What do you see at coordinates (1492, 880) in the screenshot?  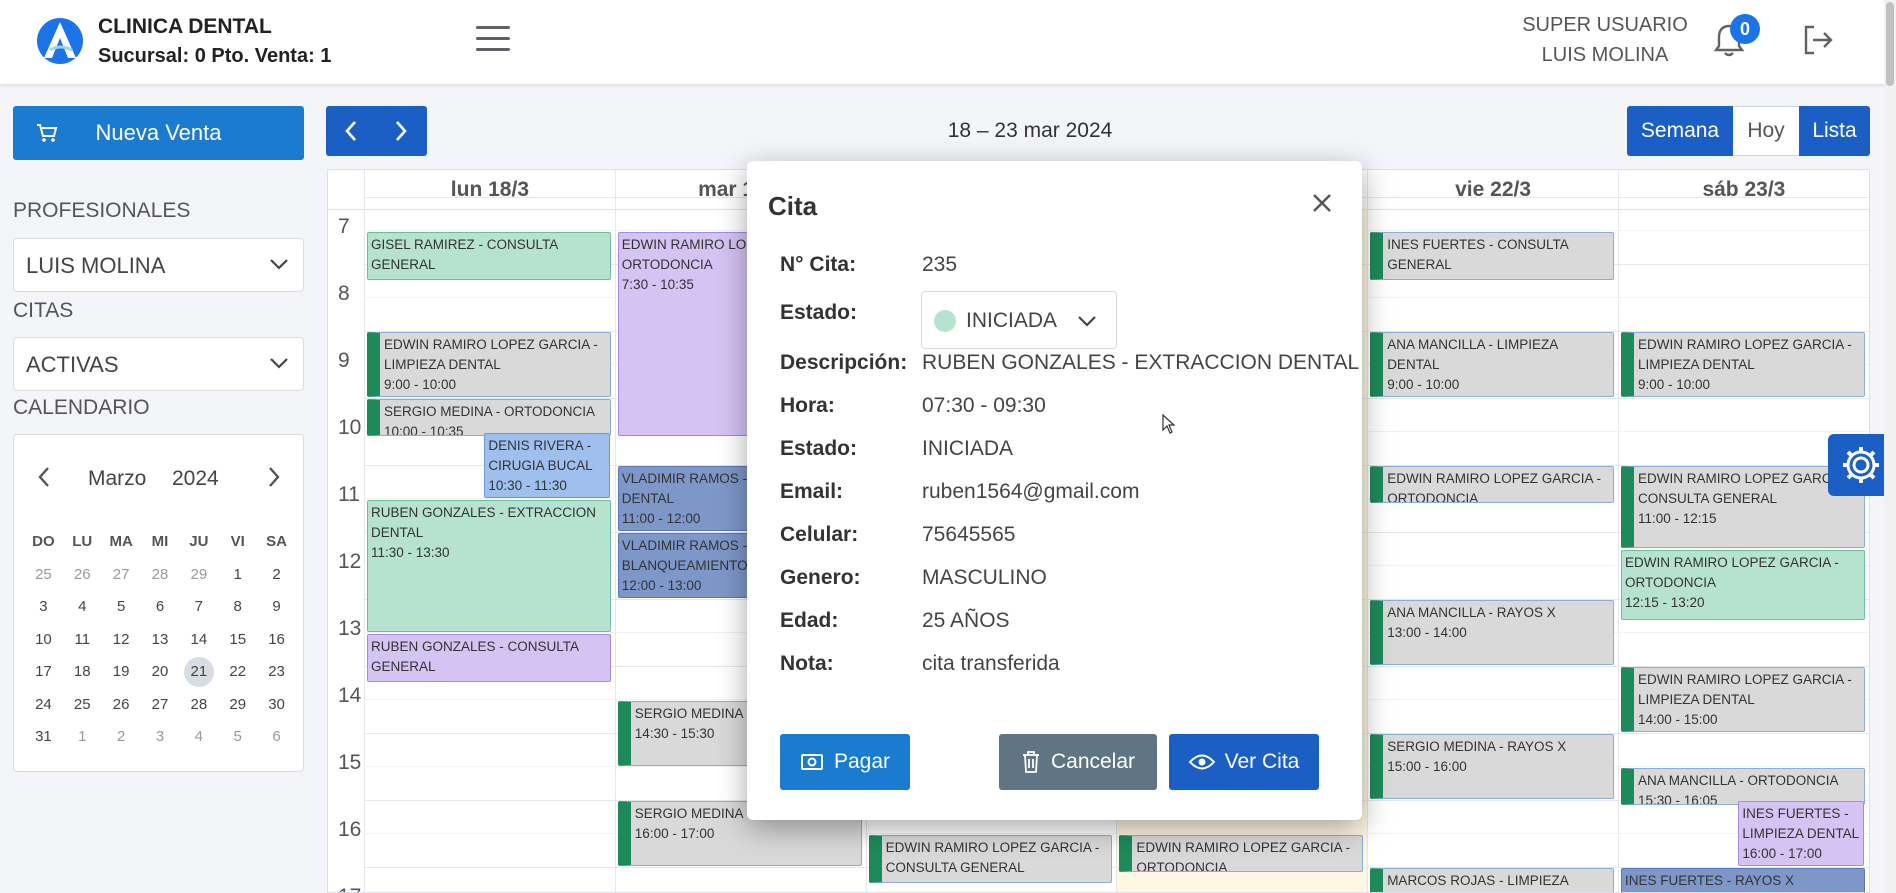 I see `calendar-event: MARCOS ROJAS - LIMPIEZA` at bounding box center [1492, 880].